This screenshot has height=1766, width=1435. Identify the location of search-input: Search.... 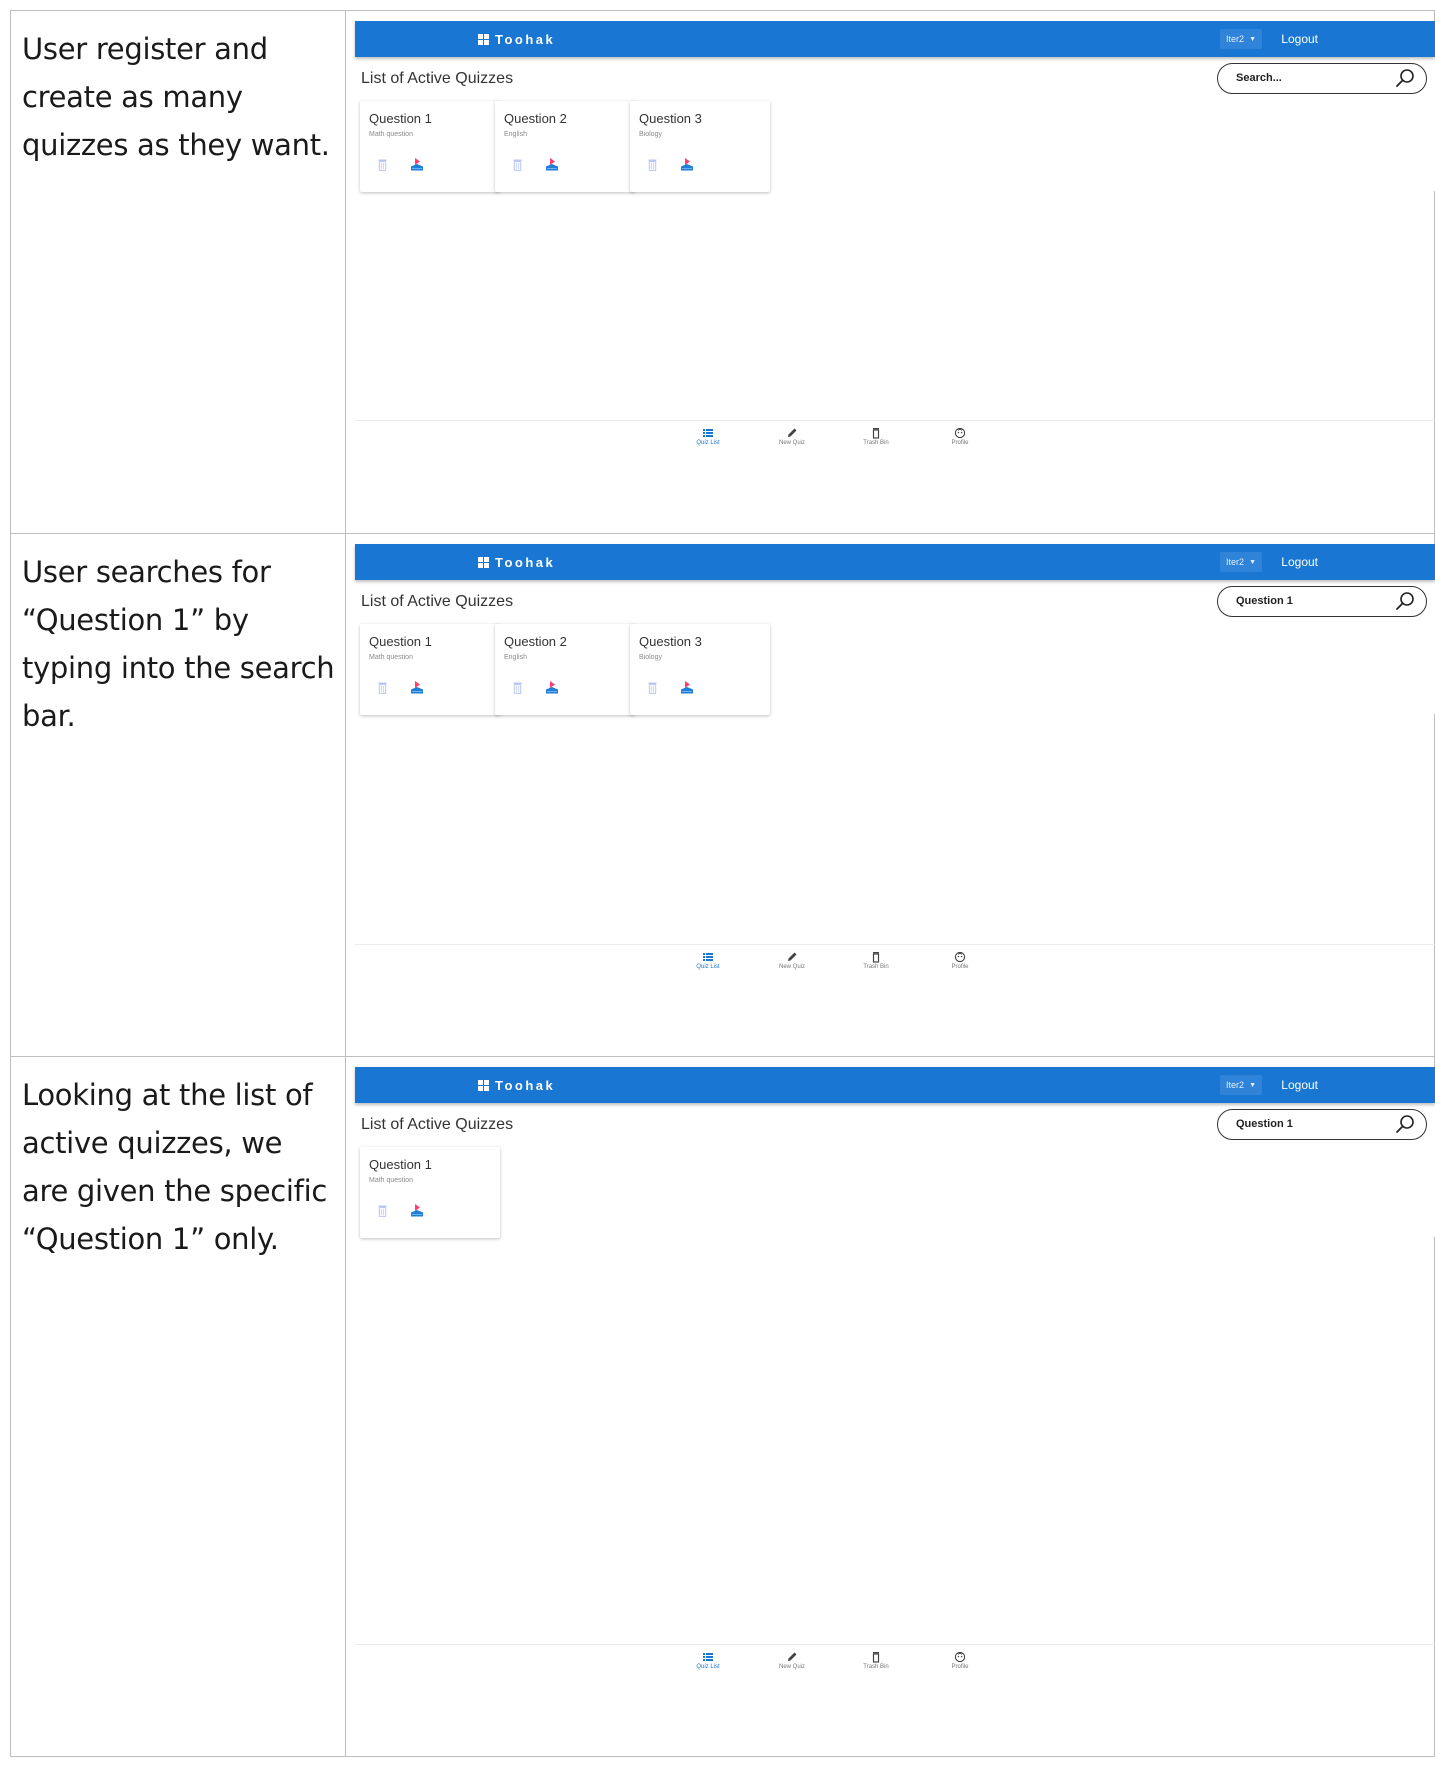
(1322, 78).